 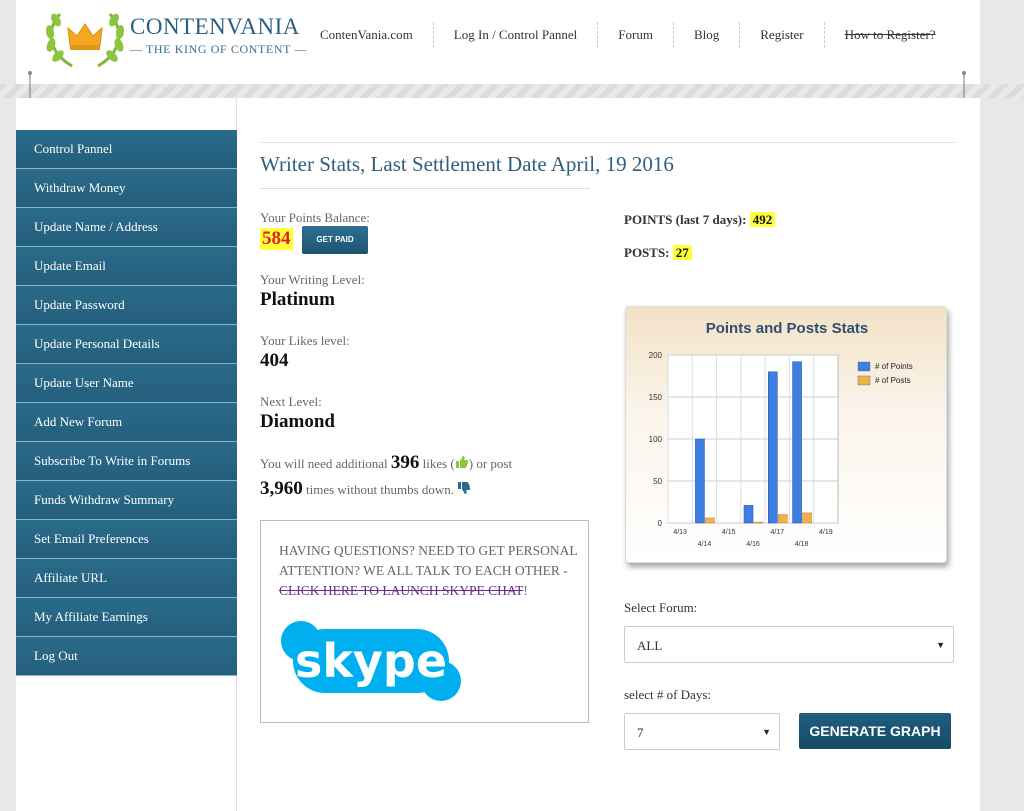 What do you see at coordinates (85, 39) in the screenshot?
I see `laurel-crown-logo-icon` at bounding box center [85, 39].